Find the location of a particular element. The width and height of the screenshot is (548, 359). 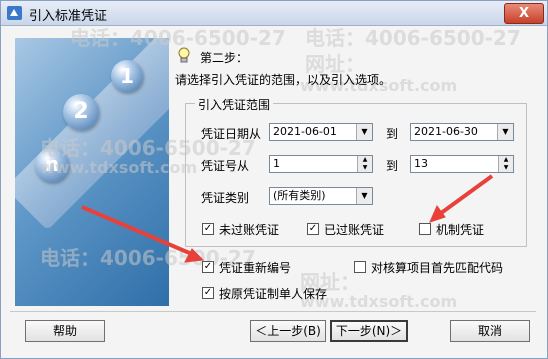

step-title: 第二步： is located at coordinates (224, 58).